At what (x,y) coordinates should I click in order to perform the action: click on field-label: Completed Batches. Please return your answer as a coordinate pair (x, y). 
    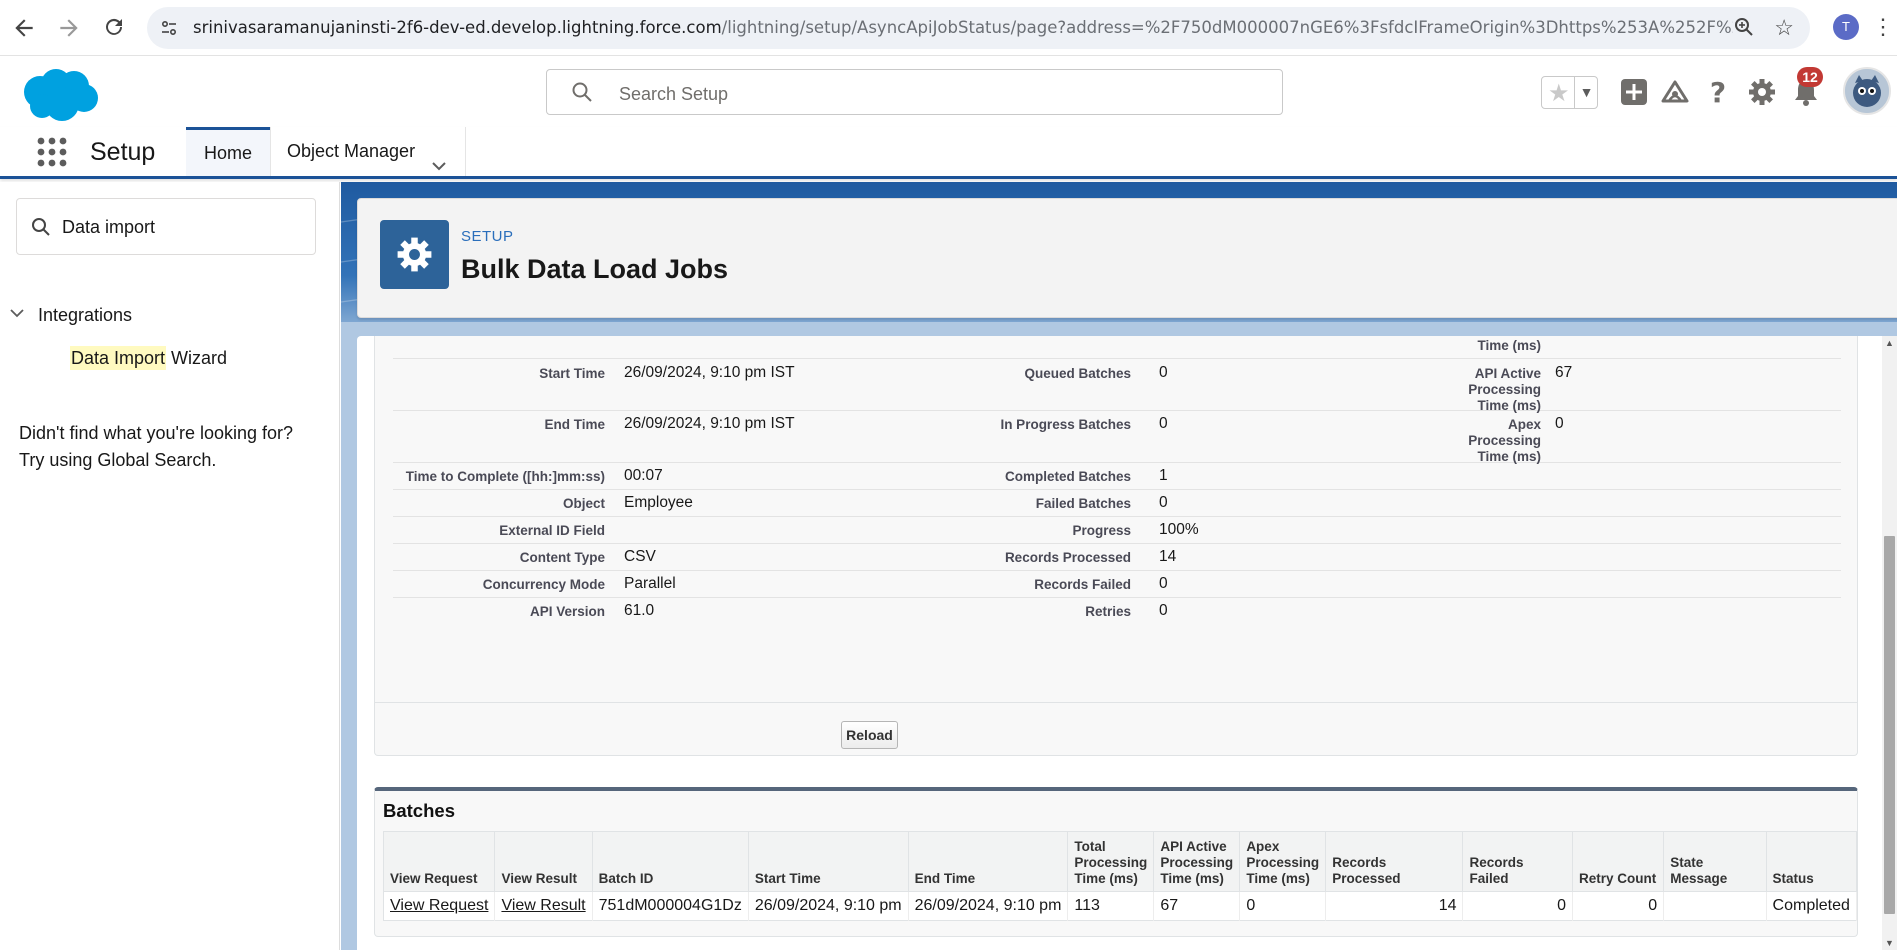
    Looking at the image, I should click on (1067, 476).